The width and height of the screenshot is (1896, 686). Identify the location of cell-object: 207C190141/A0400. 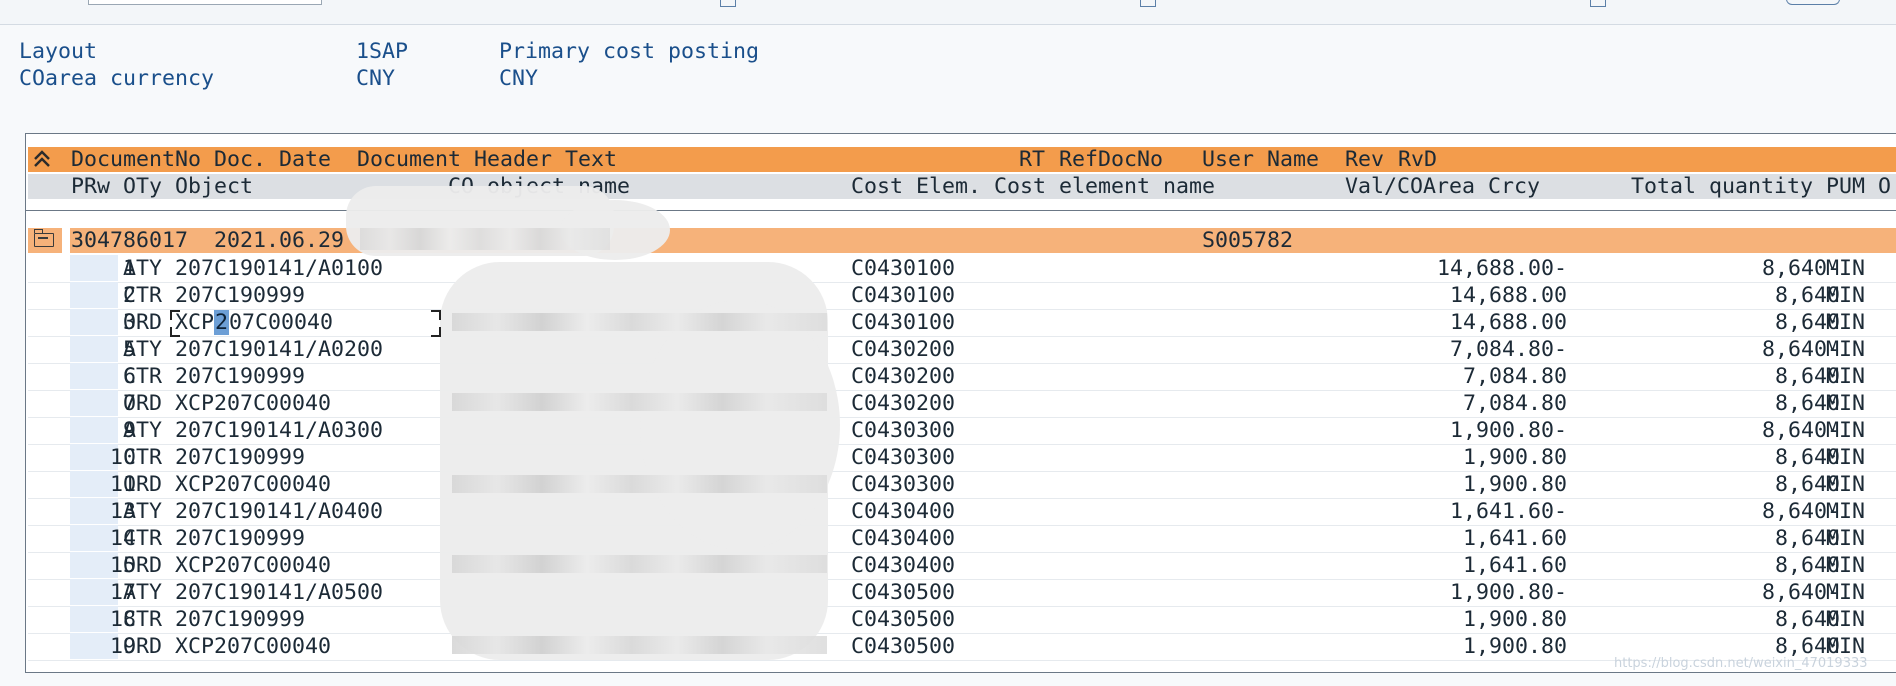
(279, 511).